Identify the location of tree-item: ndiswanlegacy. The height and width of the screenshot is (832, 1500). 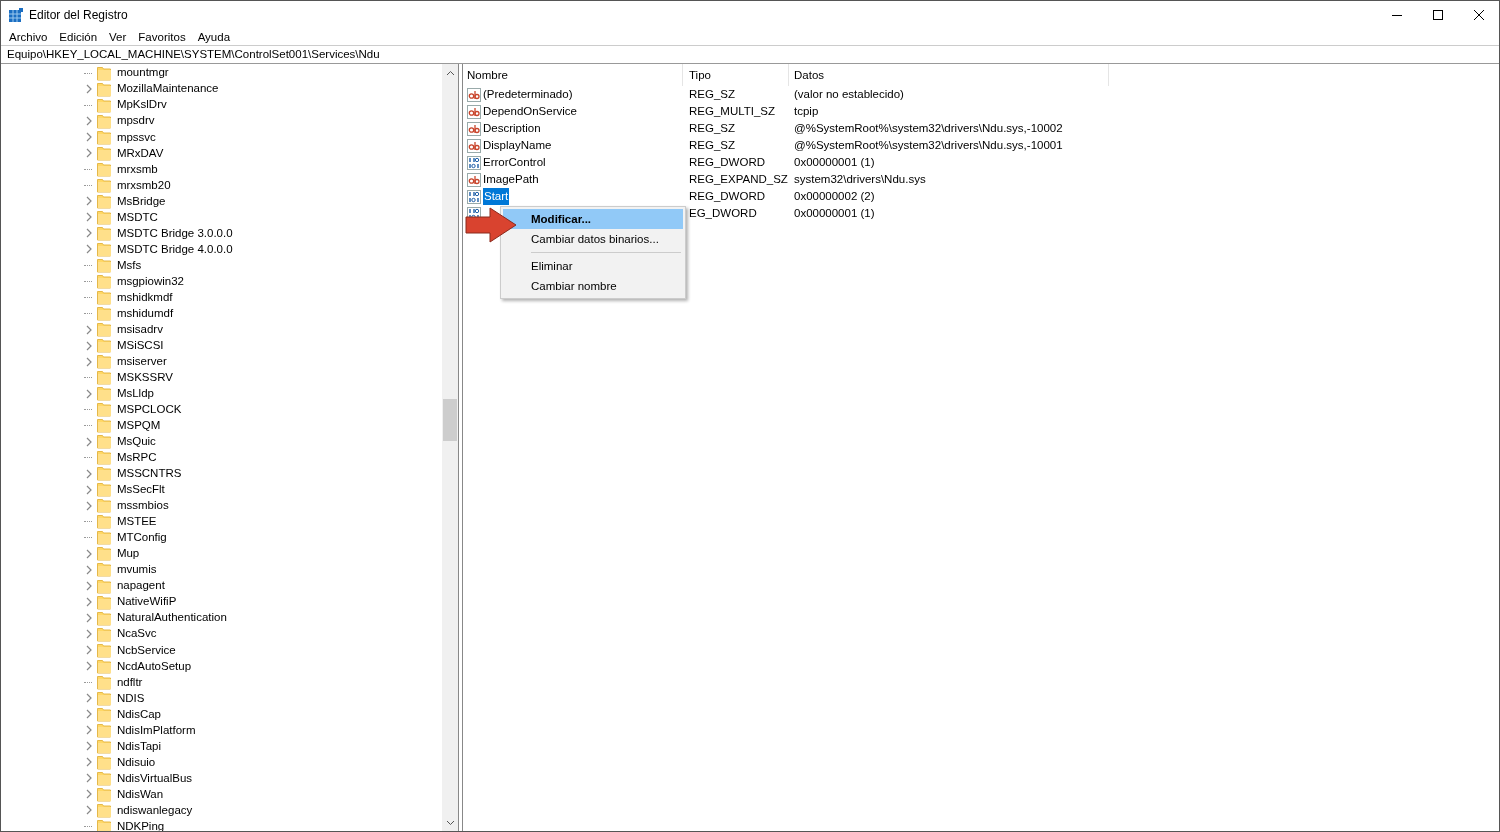
(154, 810).